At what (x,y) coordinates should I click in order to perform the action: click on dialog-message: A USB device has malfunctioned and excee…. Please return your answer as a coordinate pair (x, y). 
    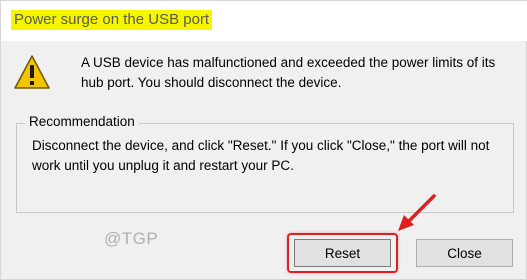
    Looking at the image, I should click on (288, 72).